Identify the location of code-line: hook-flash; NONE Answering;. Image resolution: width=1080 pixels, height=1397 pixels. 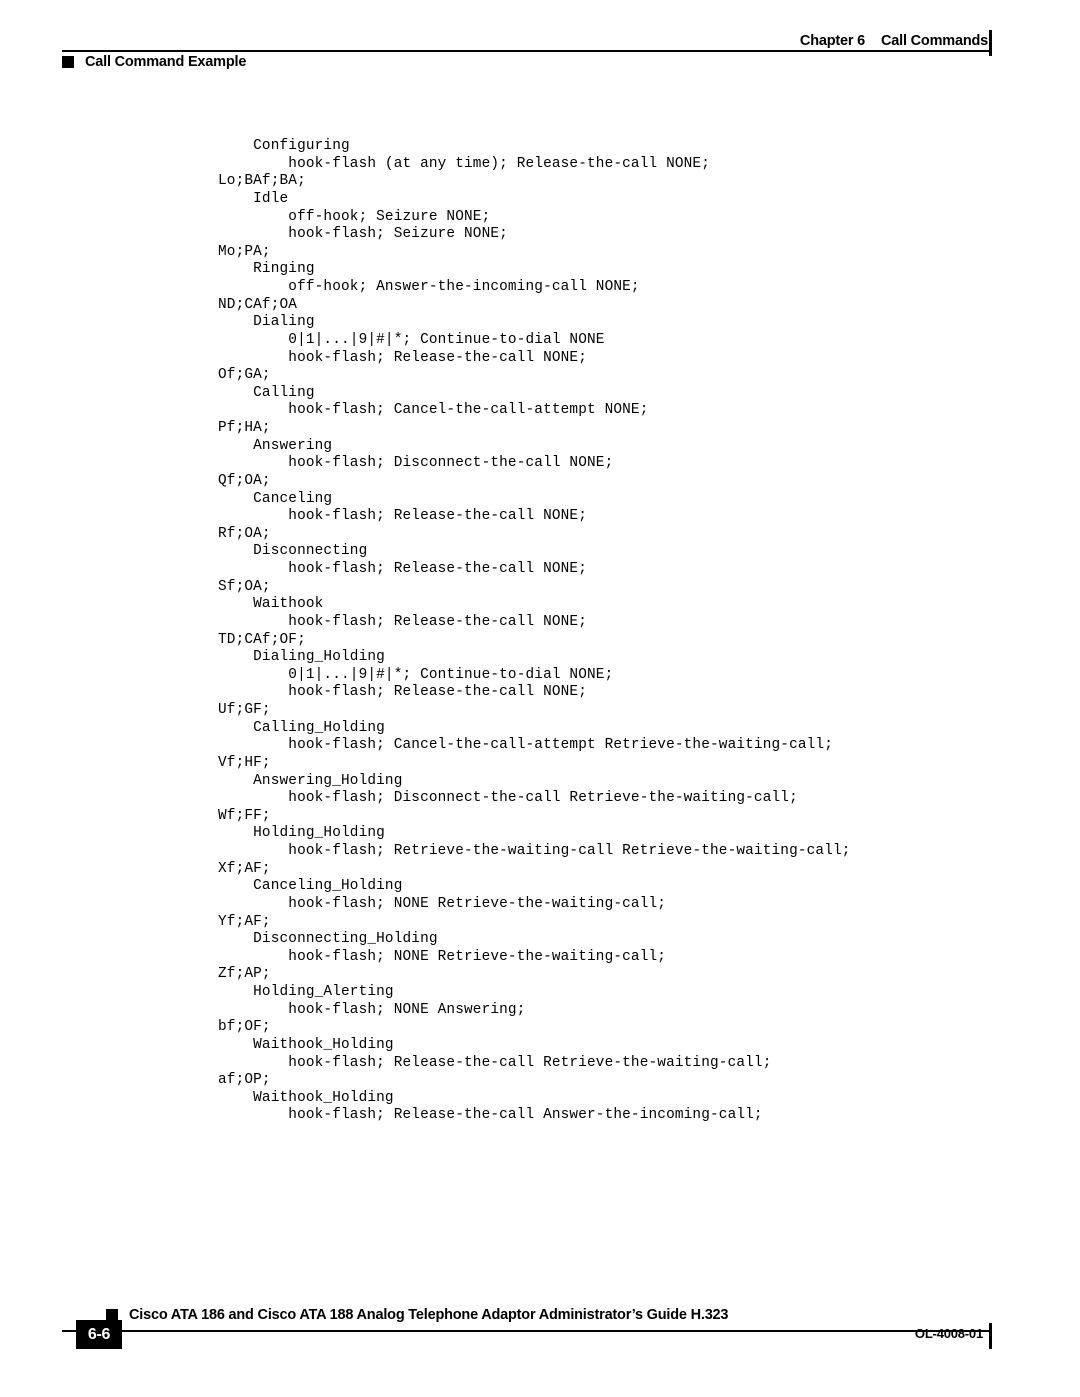
(372, 1009).